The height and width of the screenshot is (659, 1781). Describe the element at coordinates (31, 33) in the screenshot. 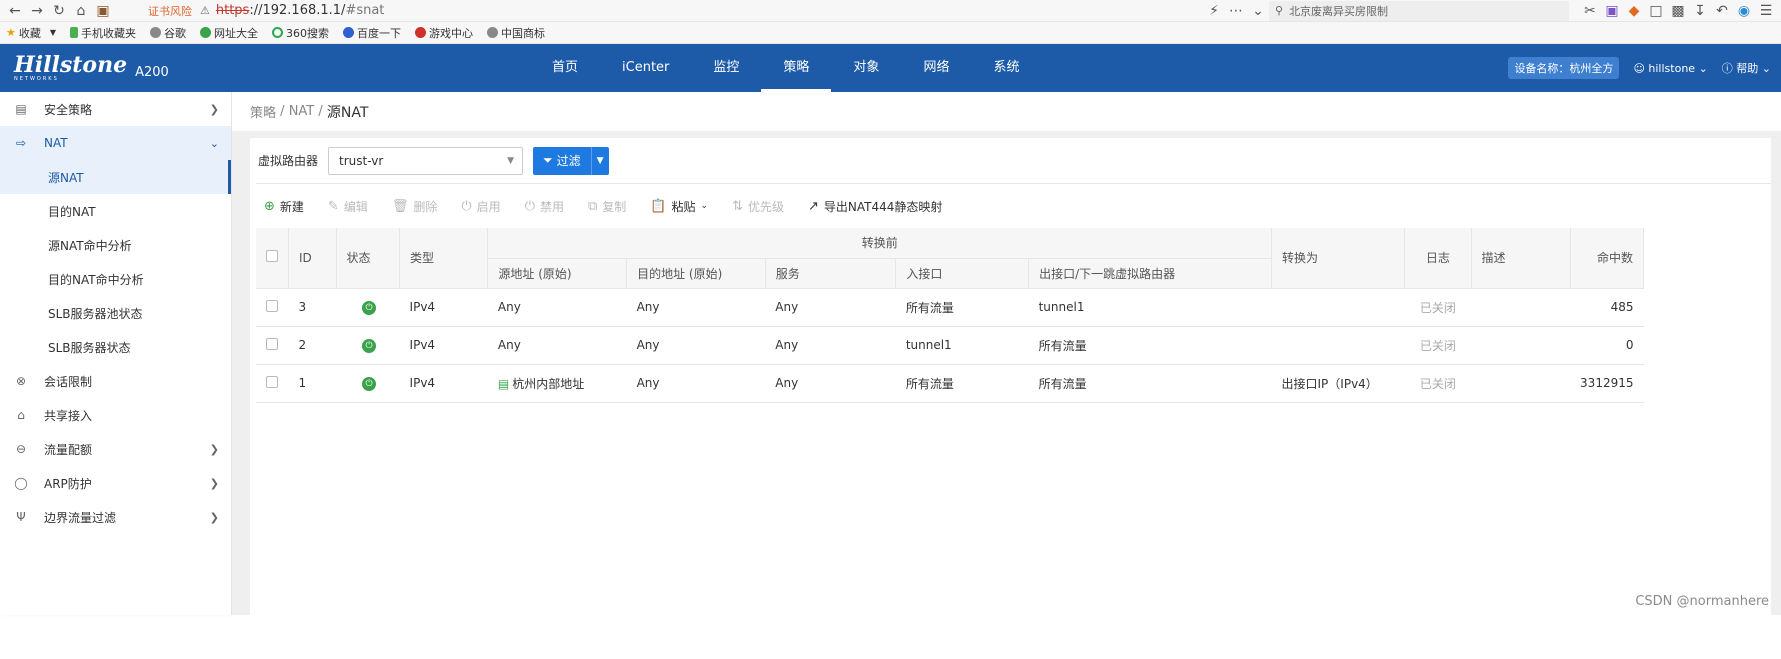

I see `bookmark-favorites: ★ 收藏 ▼` at that location.